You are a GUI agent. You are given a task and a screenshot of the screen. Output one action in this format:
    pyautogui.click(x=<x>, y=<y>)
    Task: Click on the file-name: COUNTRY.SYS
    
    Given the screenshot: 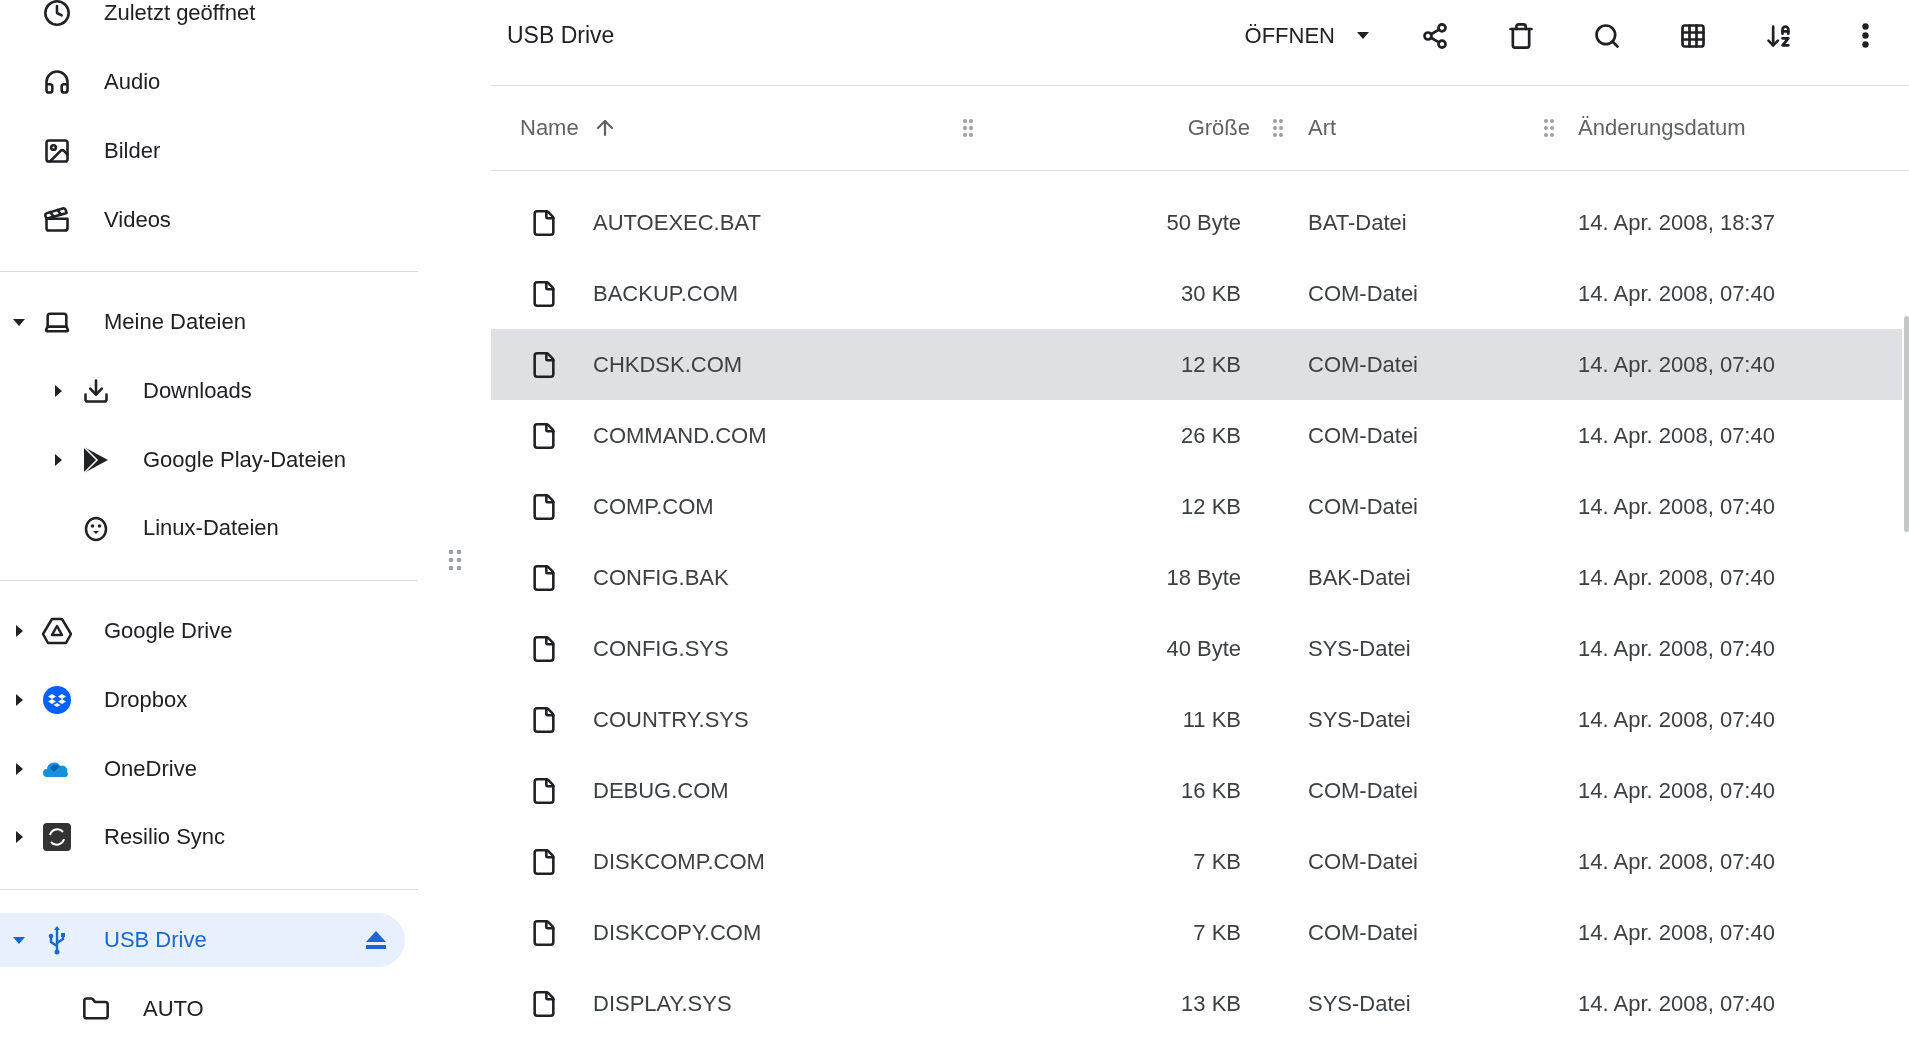 What is the action you would take?
    pyautogui.click(x=671, y=719)
    